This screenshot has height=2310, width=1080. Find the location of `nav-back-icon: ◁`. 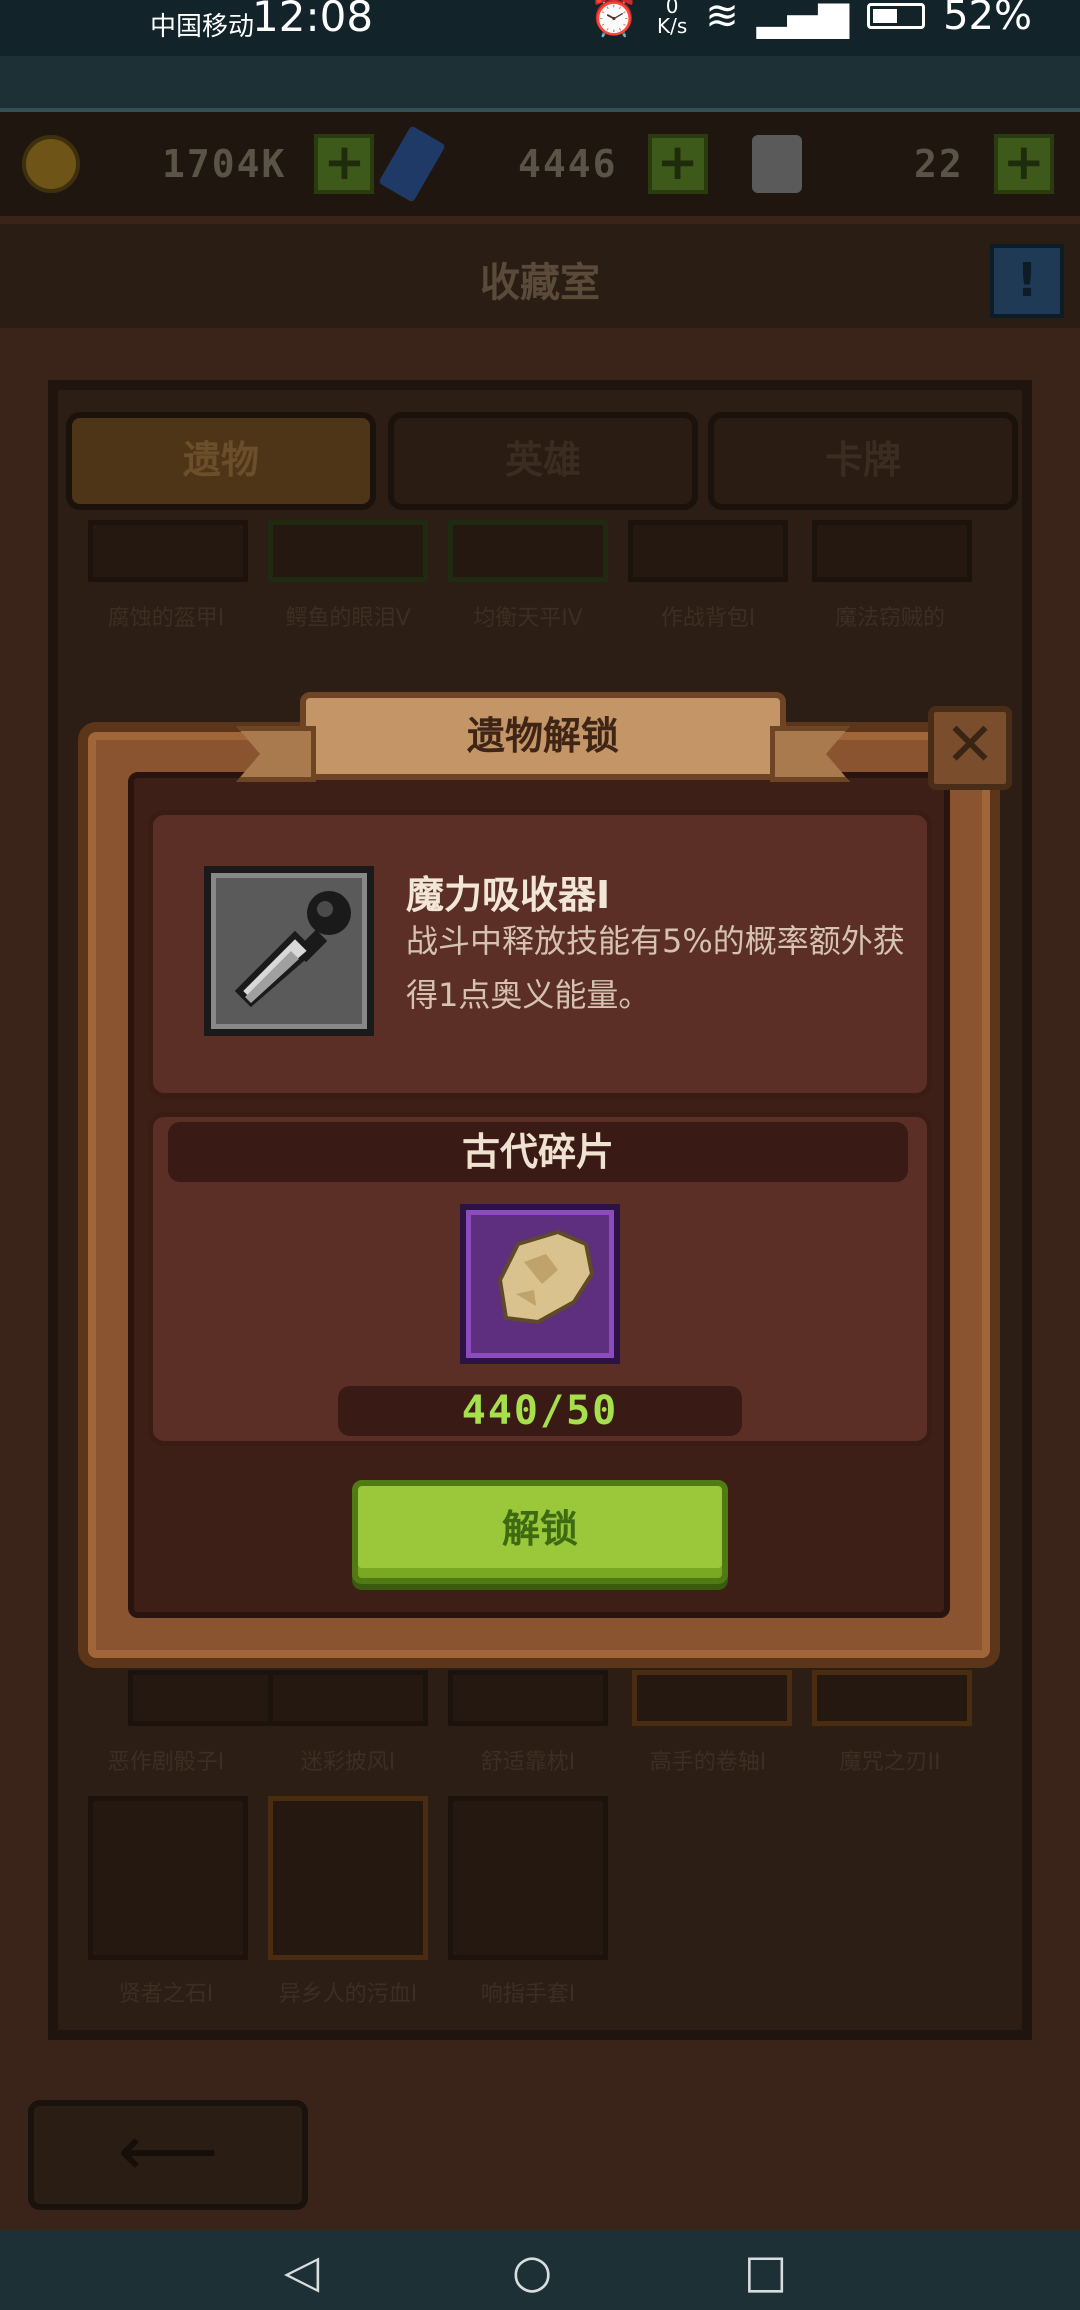

nav-back-icon: ◁ is located at coordinates (301, 2271).